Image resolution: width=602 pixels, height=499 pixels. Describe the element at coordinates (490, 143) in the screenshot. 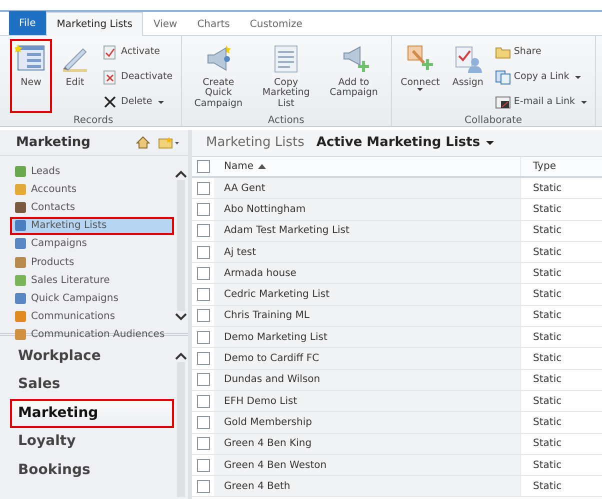

I see `caret-icon` at that location.